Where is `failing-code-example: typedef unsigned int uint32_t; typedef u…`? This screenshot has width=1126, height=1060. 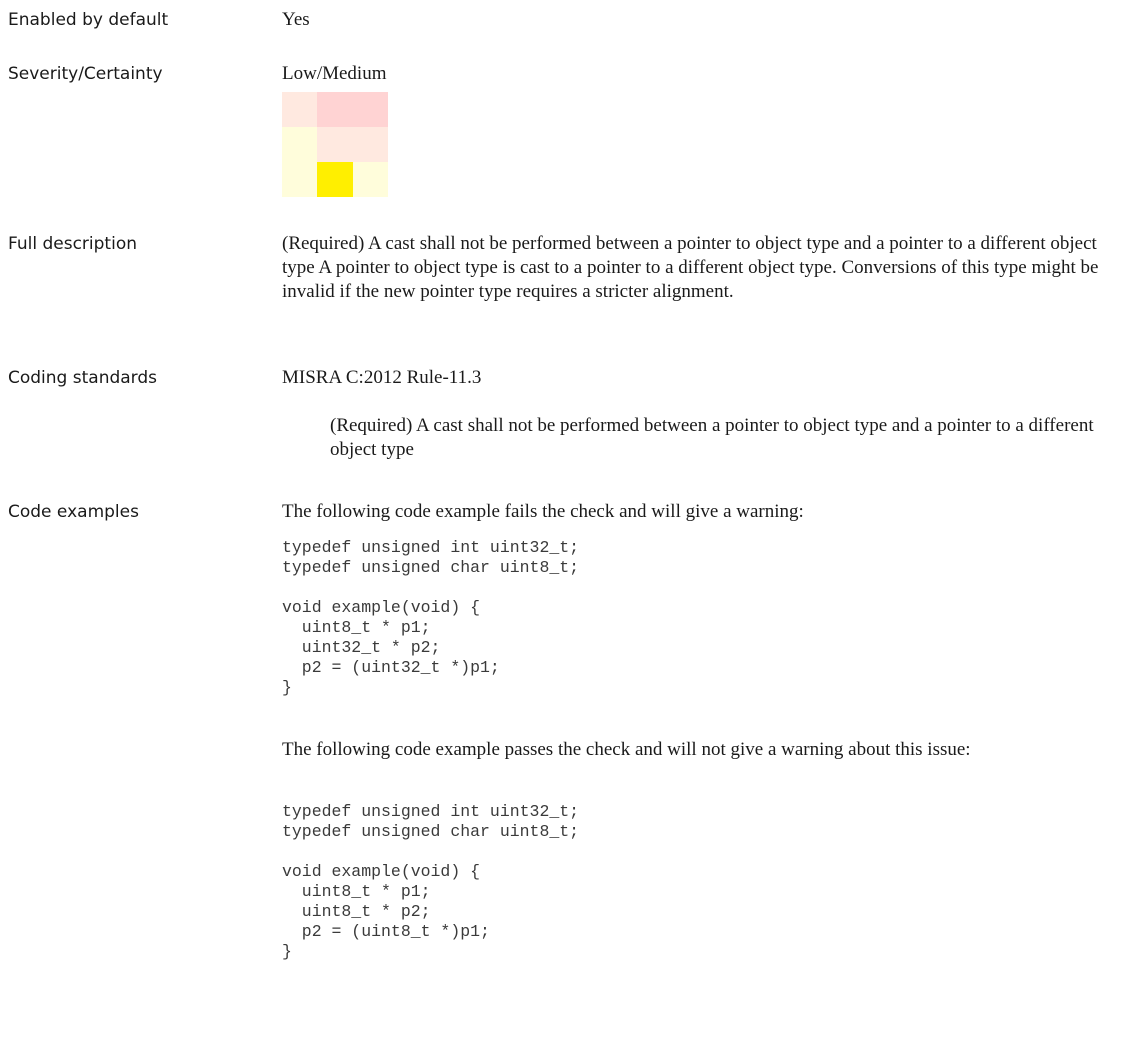
failing-code-example: typedef unsigned int uint32_t; typedef u… is located at coordinates (431, 617).